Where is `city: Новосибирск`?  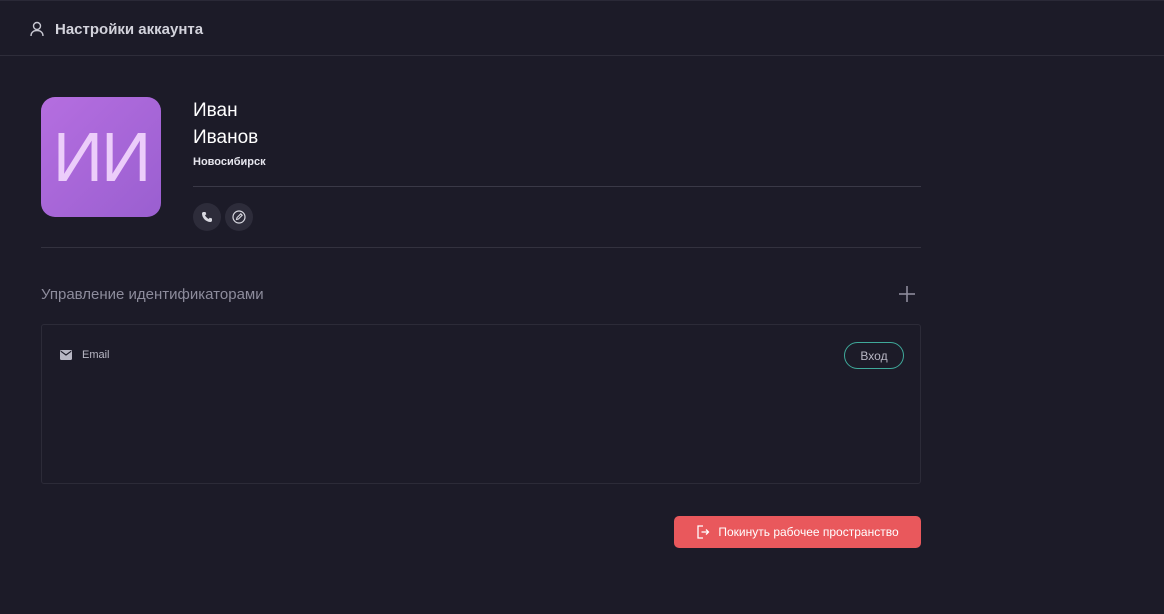
city: Новосибирск is located at coordinates (229, 162).